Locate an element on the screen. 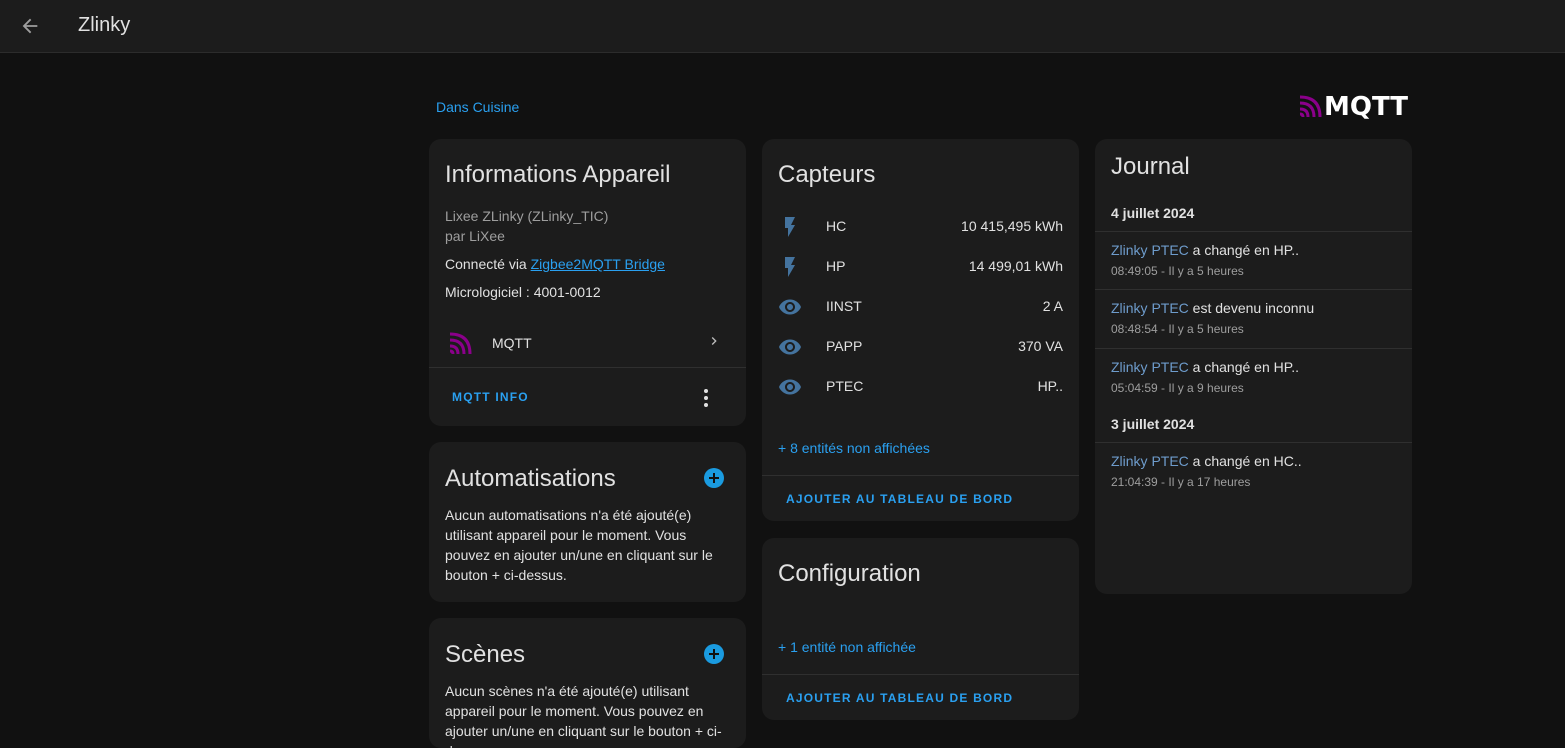 The height and width of the screenshot is (748, 1565). sensor-row-hp: HP 14 499,01 kWh is located at coordinates (920, 267).